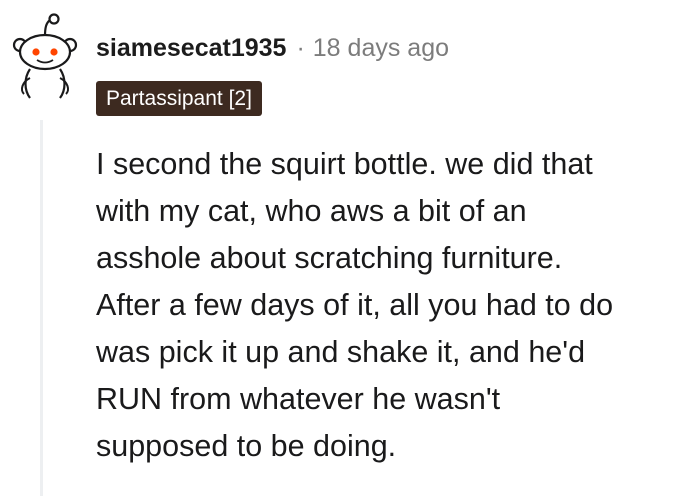  Describe the element at coordinates (45, 56) in the screenshot. I see `snoo-avatar-icon` at that location.